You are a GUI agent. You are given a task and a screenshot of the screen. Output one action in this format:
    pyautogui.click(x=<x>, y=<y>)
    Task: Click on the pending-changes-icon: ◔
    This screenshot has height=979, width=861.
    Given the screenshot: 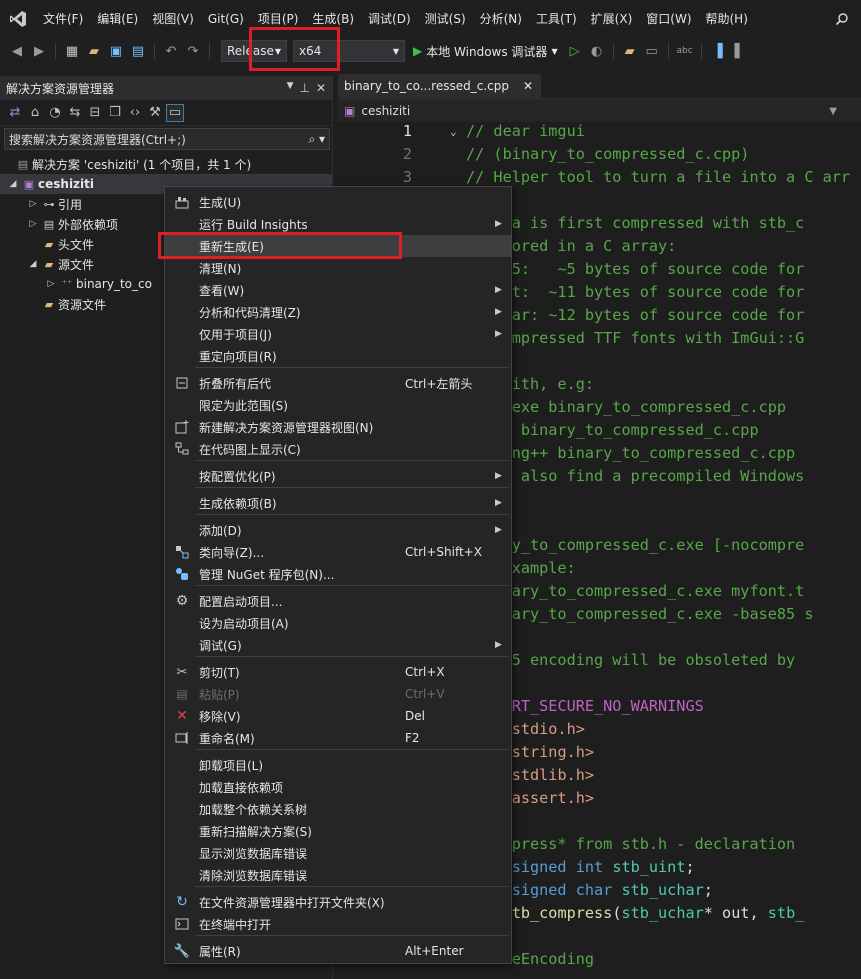 What is the action you would take?
    pyautogui.click(x=55, y=113)
    